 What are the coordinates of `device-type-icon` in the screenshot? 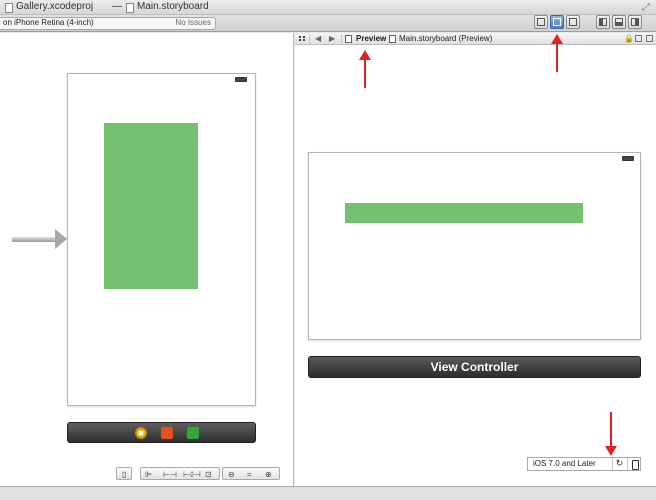 It's located at (634, 464).